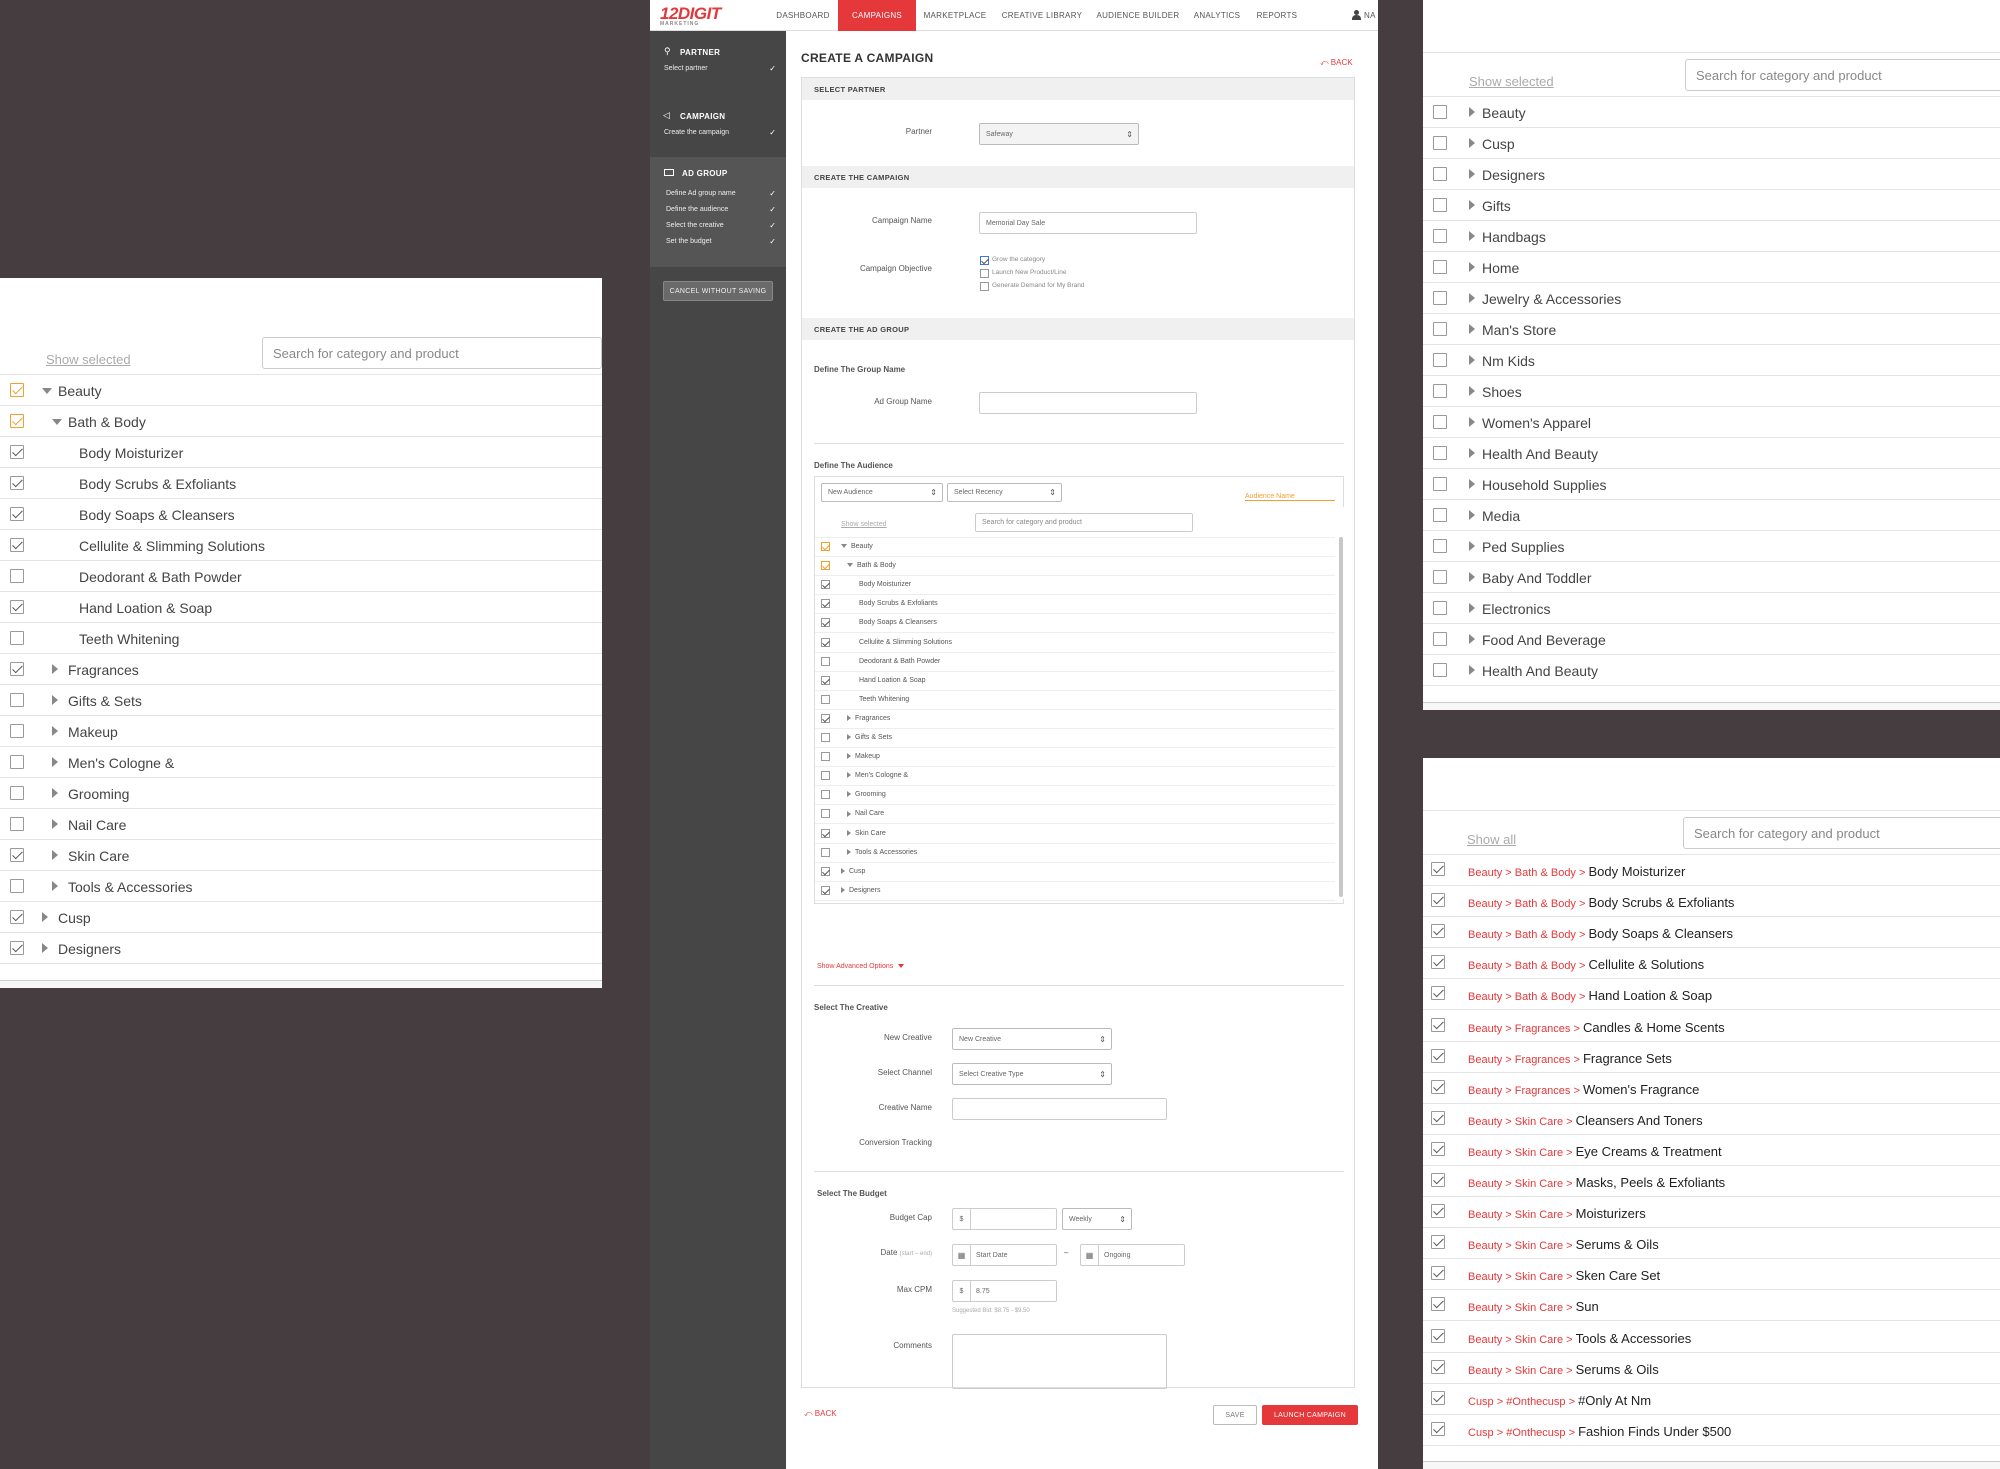 This screenshot has width=2000, height=1469. Describe the element at coordinates (1711, 484) in the screenshot. I see `category-row: Household Supplies` at that location.